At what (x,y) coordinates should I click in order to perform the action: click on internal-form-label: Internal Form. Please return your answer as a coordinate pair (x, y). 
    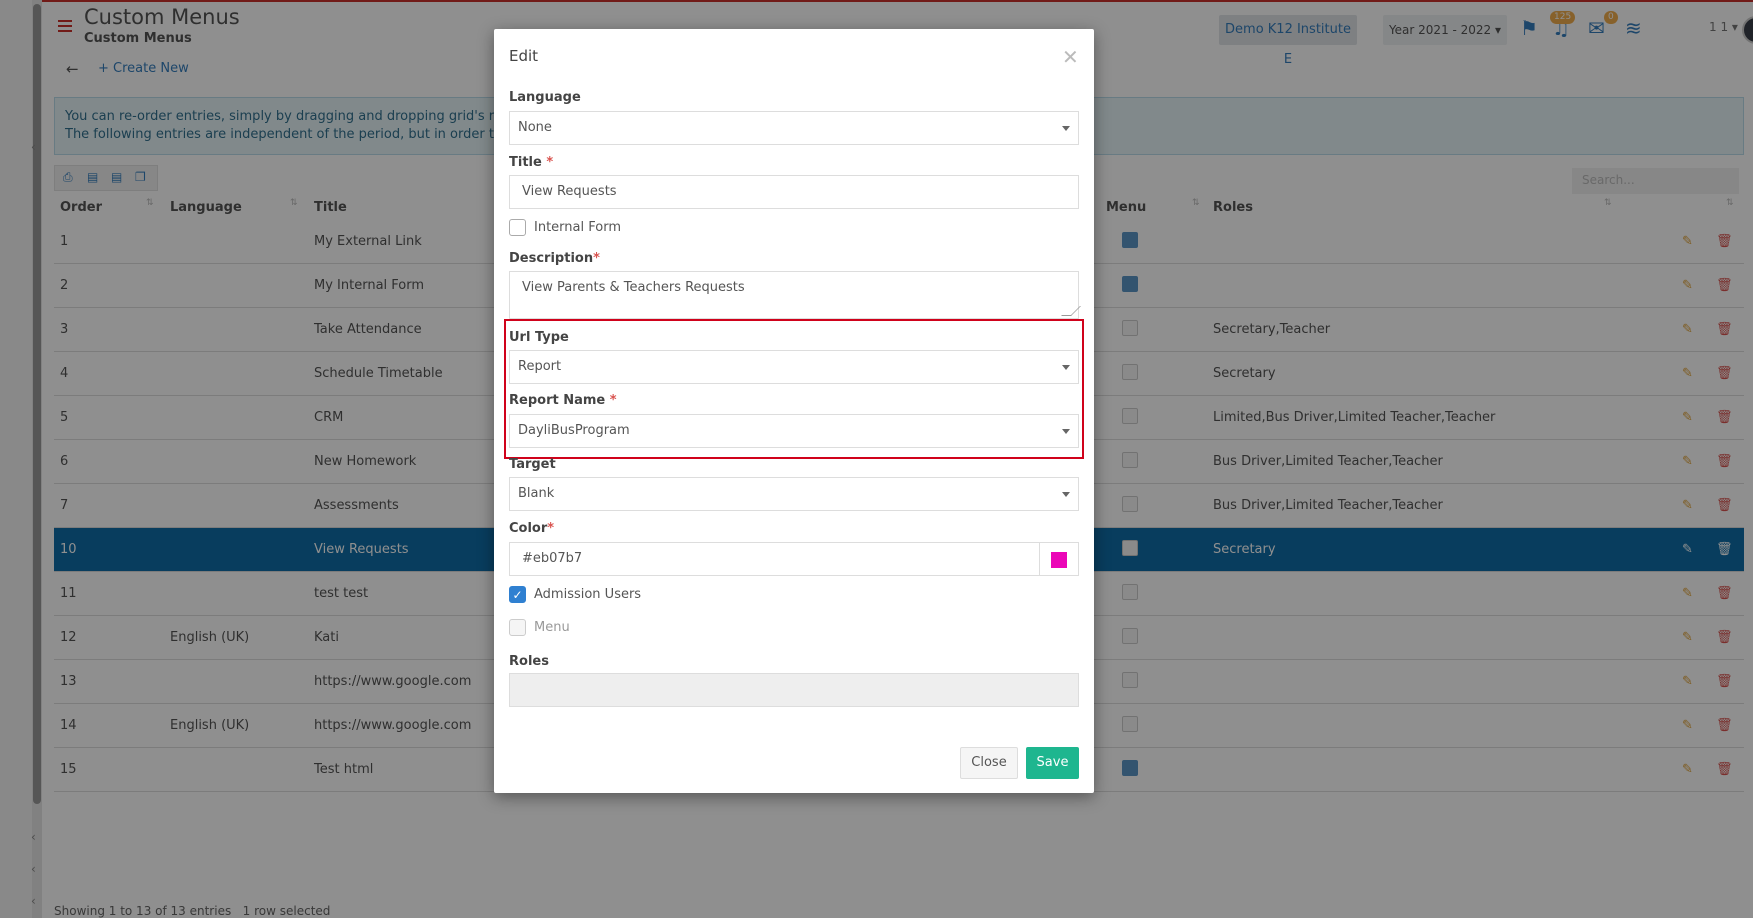
    Looking at the image, I should click on (577, 227).